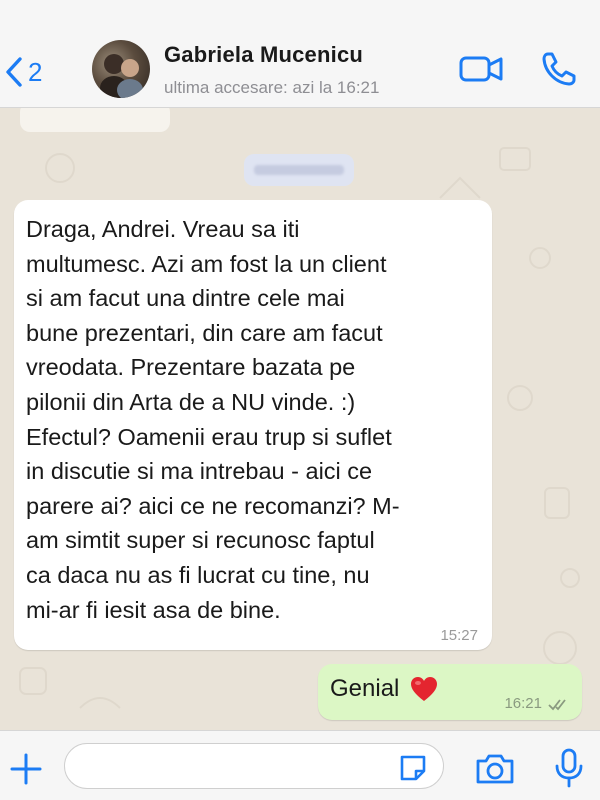  I want to click on phone-icon, so click(559, 69).